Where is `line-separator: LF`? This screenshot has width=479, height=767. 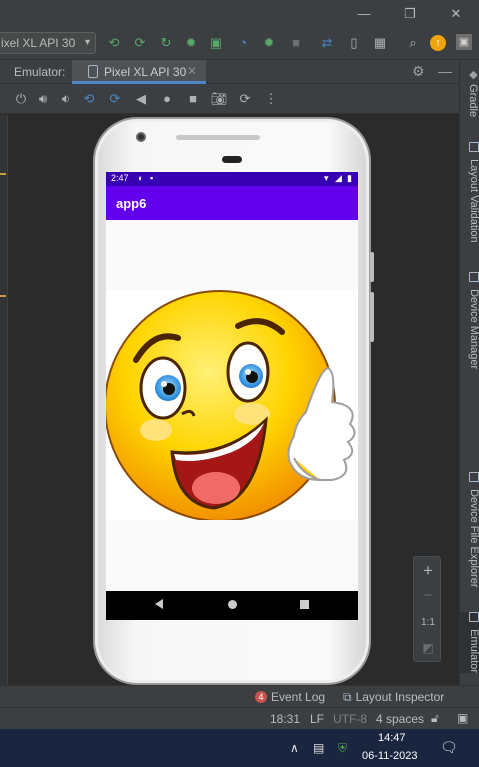 line-separator: LF is located at coordinates (317, 719).